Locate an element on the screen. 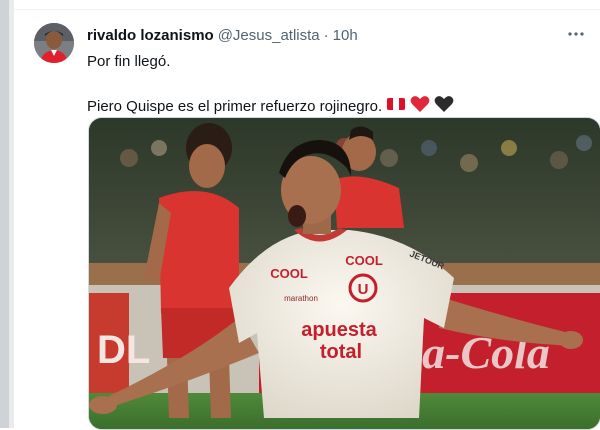 The height and width of the screenshot is (430, 600). svg-text: DL is located at coordinates (123, 350).